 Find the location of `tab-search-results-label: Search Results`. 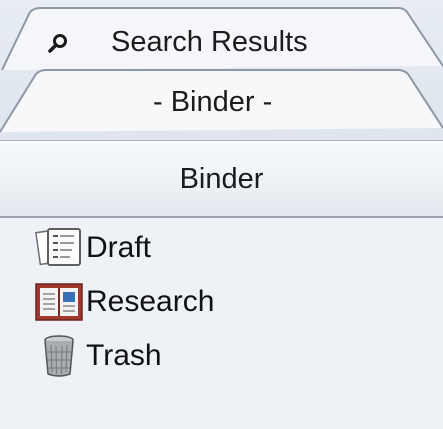

tab-search-results-label: Search Results is located at coordinates (209, 42).